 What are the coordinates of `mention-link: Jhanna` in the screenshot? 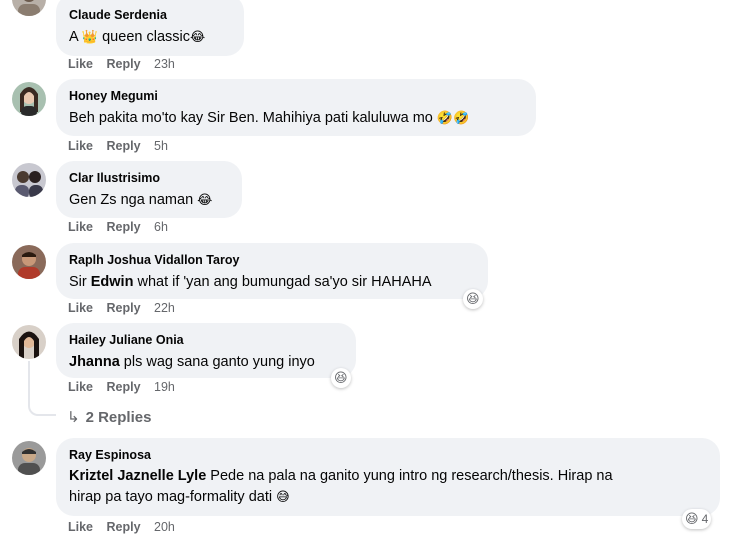 It's located at (94, 362).